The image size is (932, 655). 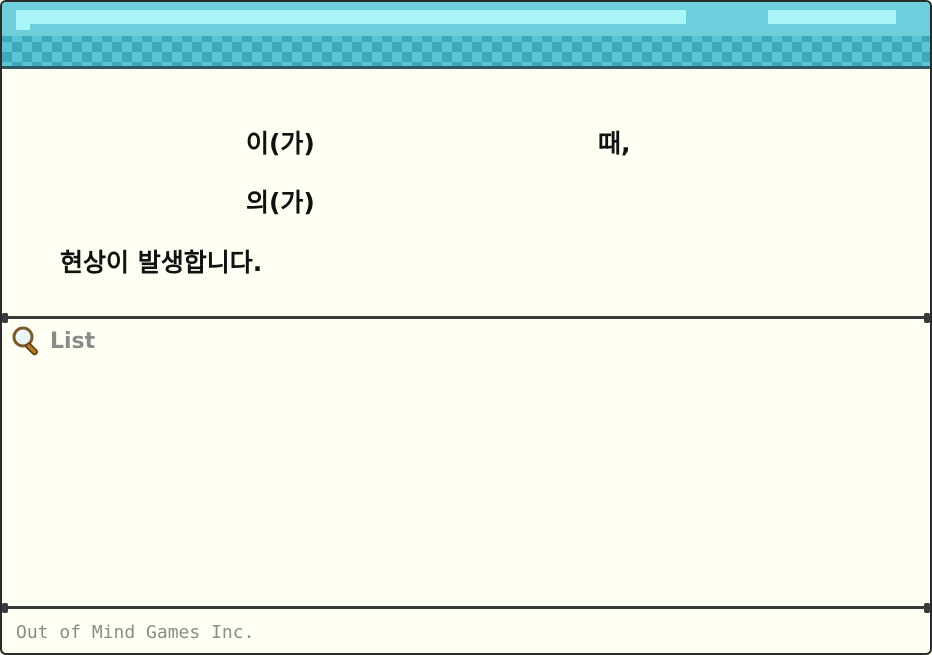 What do you see at coordinates (161, 262) in the screenshot?
I see `line3-text: 현상이 발생합니다.` at bounding box center [161, 262].